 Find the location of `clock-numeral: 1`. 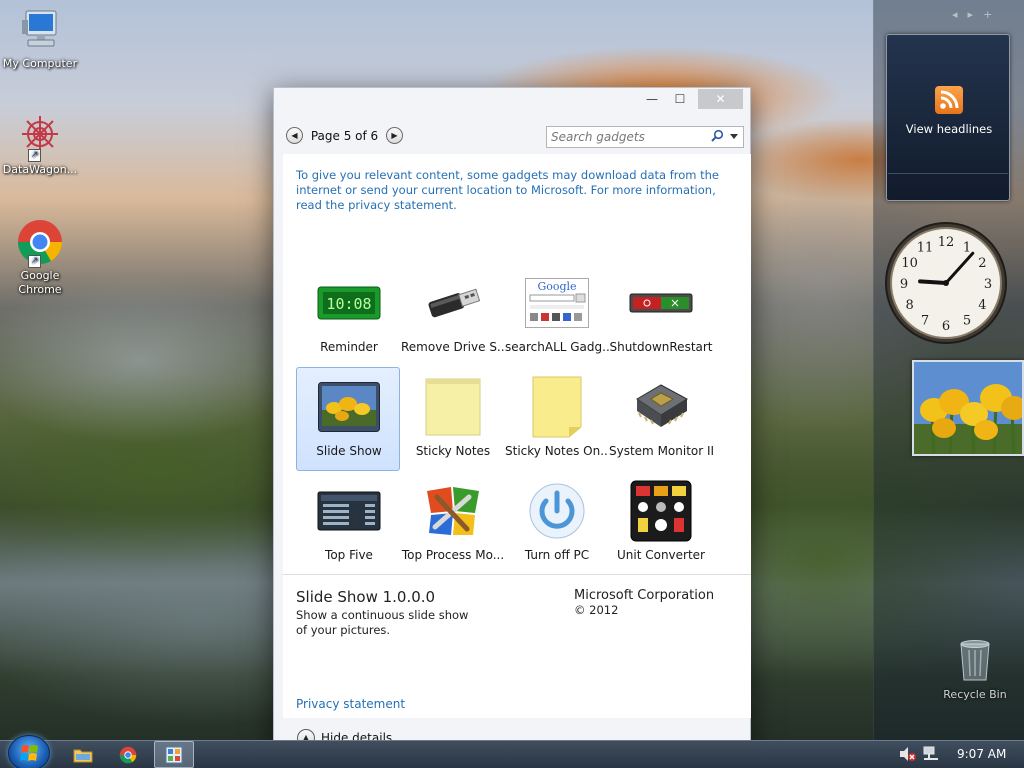

clock-numeral: 1 is located at coordinates (967, 248).